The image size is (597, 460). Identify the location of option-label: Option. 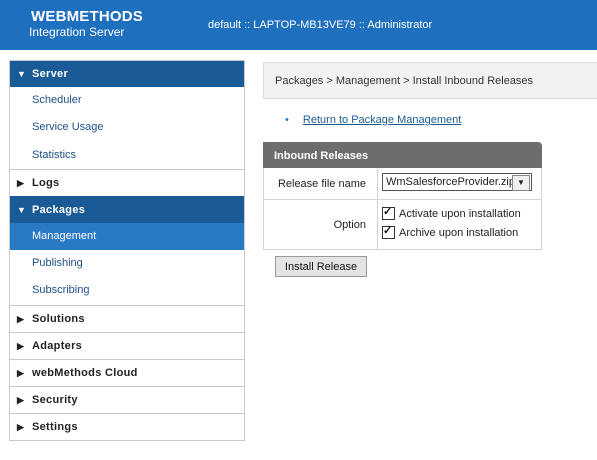
(321, 224).